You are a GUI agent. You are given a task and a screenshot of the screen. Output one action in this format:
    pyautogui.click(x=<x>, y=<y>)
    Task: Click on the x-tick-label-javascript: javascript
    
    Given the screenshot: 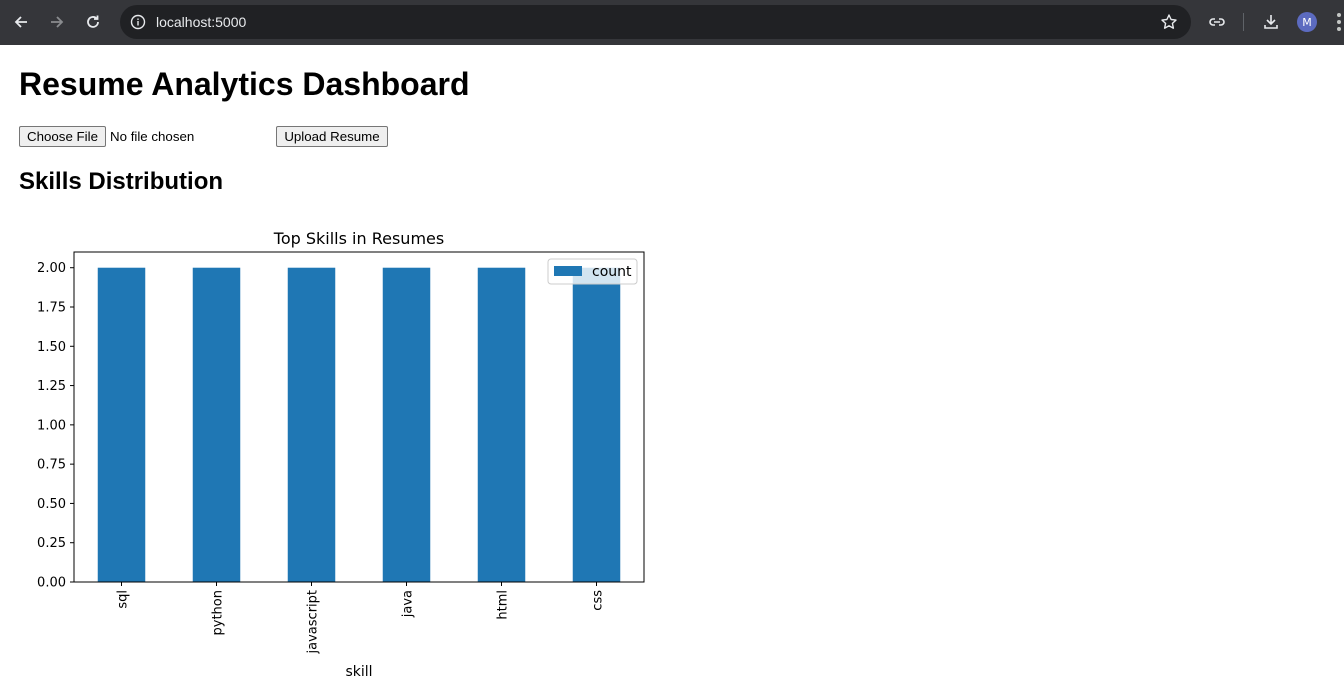 What is the action you would take?
    pyautogui.click(x=313, y=622)
    